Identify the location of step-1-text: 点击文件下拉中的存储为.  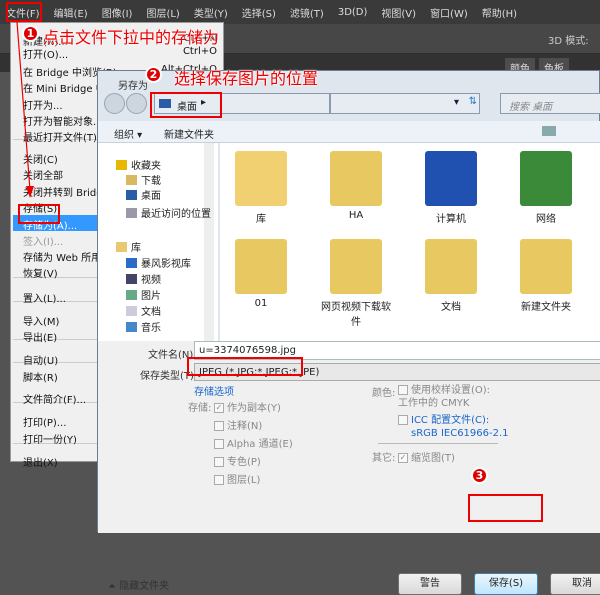
(131, 37).